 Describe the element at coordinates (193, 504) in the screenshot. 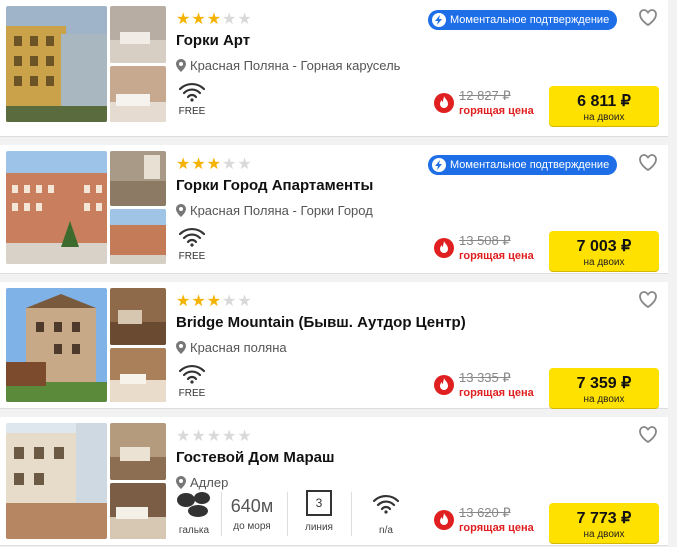

I see `pebble-icon` at that location.